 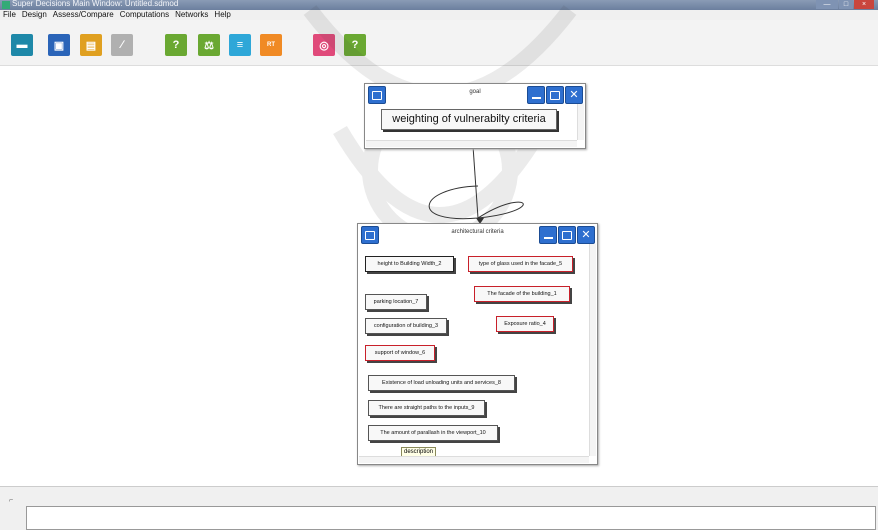 What do you see at coordinates (83, 14) in the screenshot?
I see `menu-assess-compare: Assess/Compare` at bounding box center [83, 14].